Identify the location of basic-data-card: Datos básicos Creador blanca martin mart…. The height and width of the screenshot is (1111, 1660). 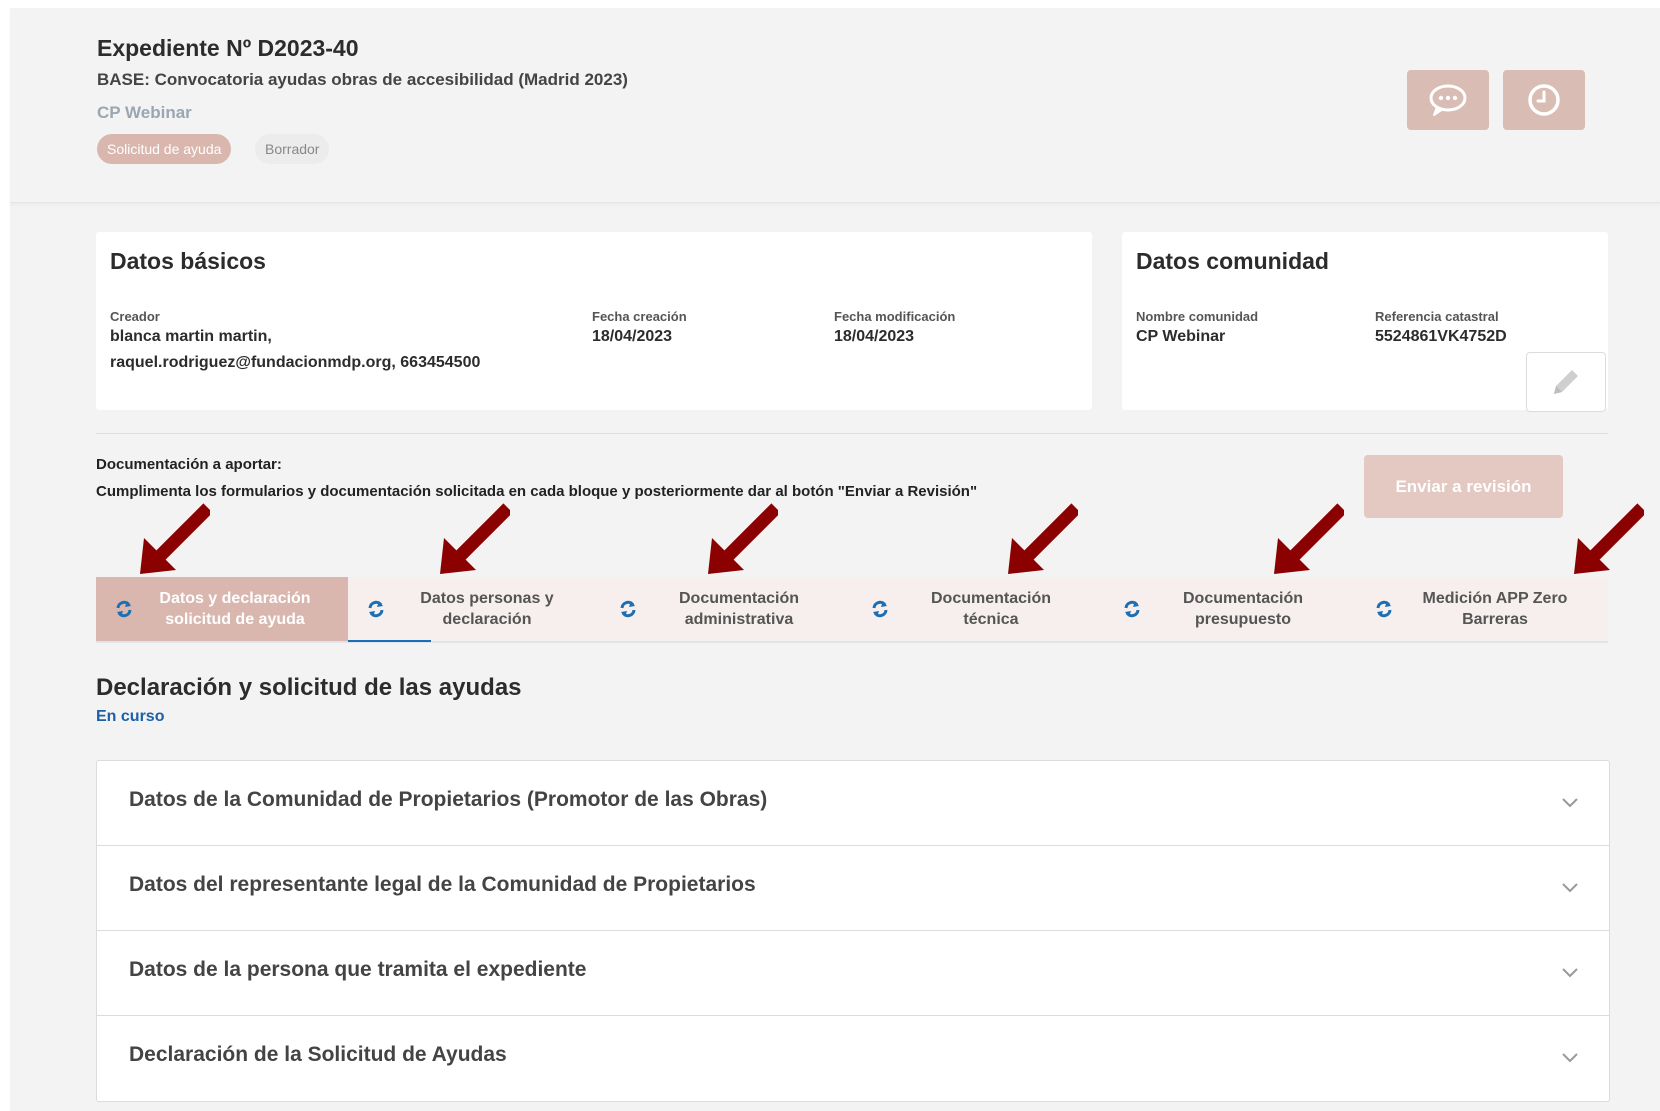
(594, 321).